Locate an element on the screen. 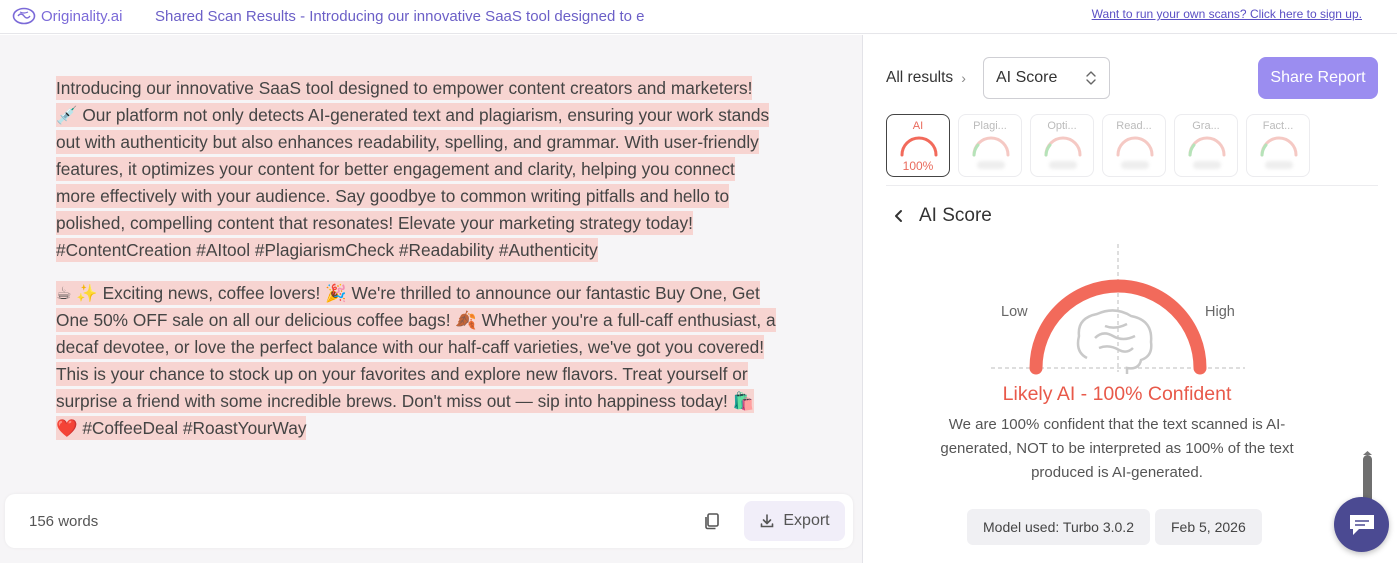 This screenshot has width=1397, height=563. chat-icon is located at coordinates (1361, 524).